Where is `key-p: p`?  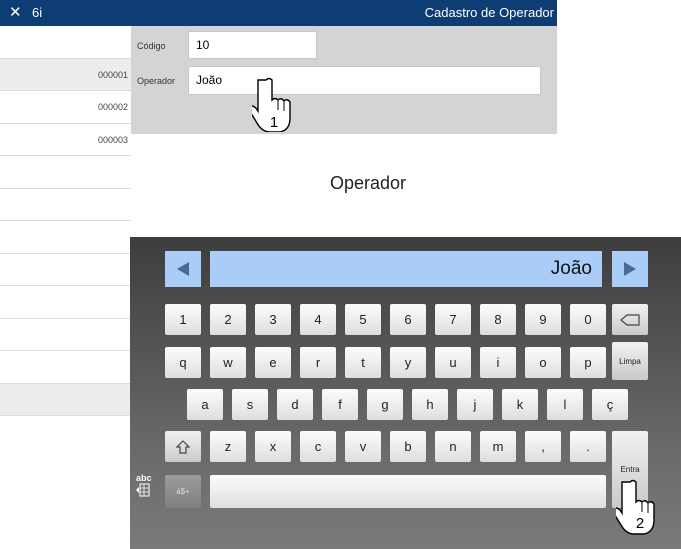
key-p: p is located at coordinates (588, 362).